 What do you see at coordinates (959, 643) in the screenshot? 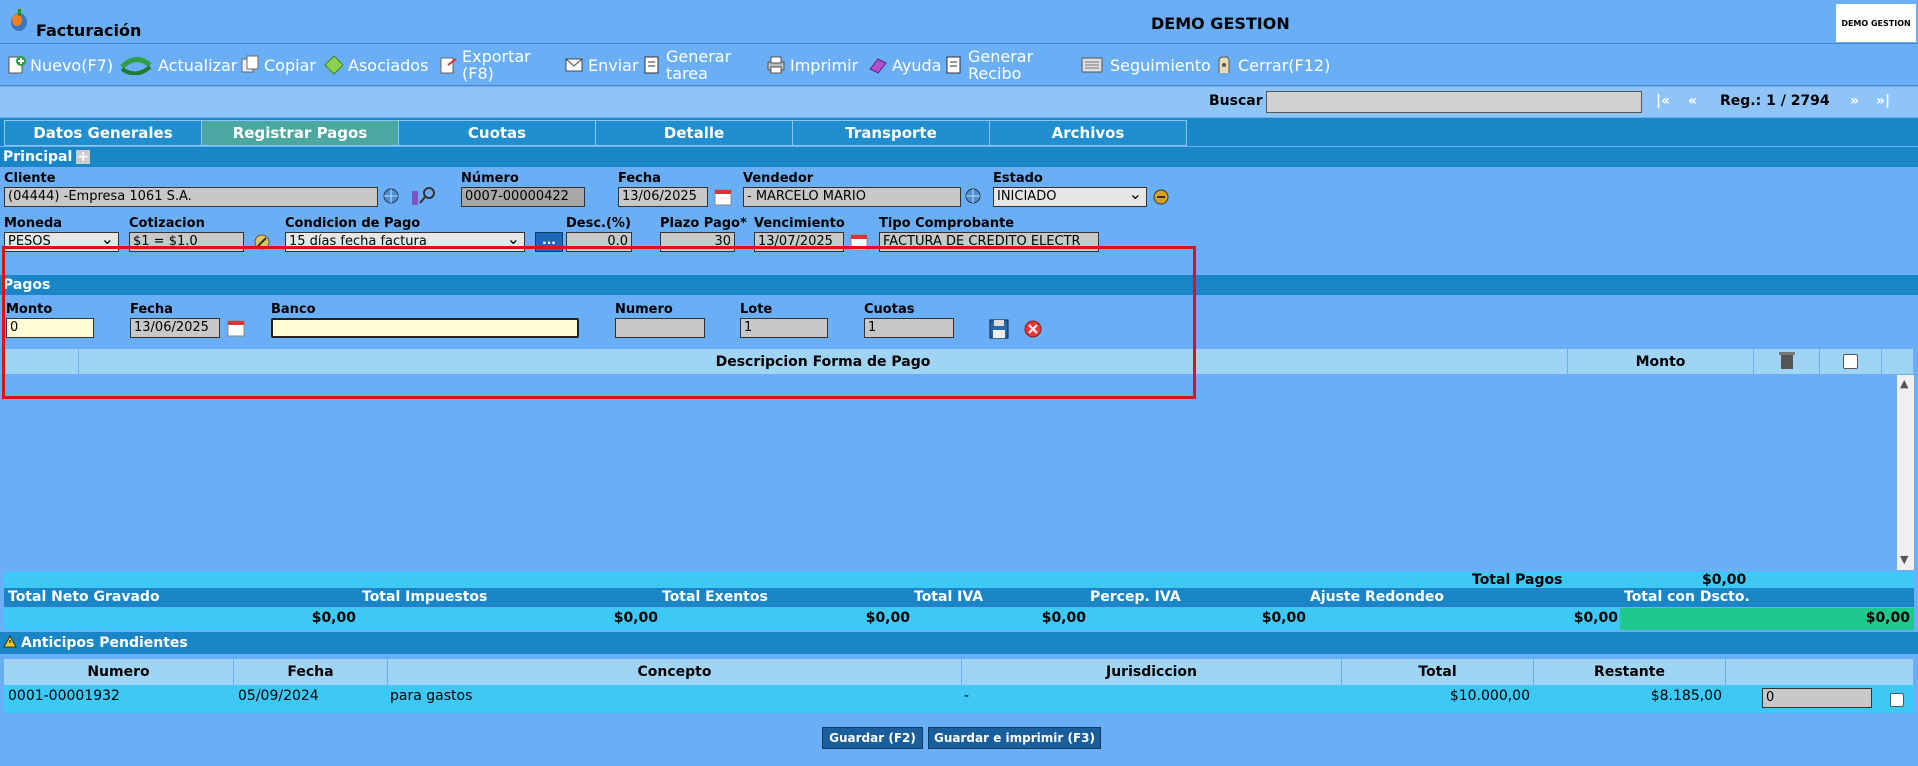
I see `anticipos-header: Anticipos Pendientes` at bounding box center [959, 643].